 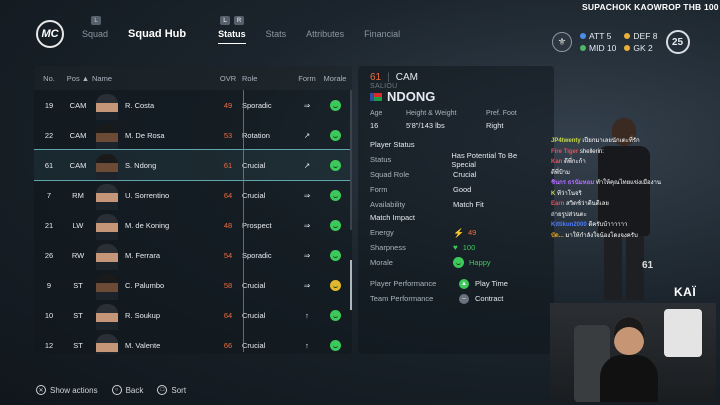 I want to click on show-actions-button: ✕ Show actions, so click(x=67, y=390).